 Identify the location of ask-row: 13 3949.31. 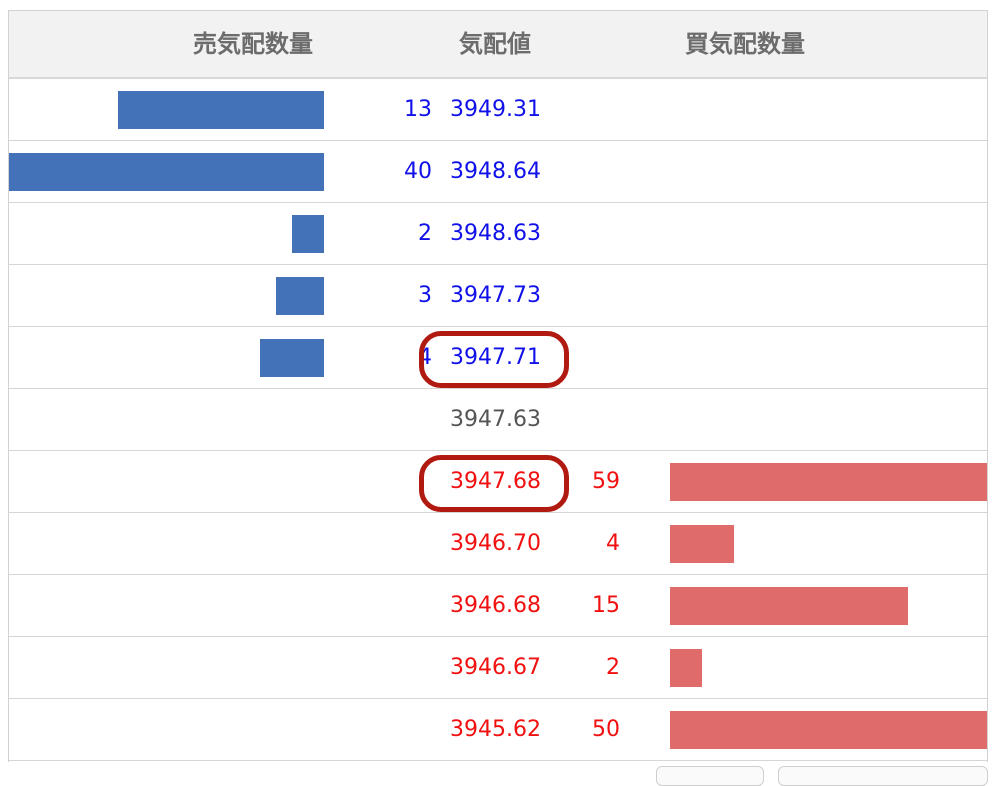
(498, 110).